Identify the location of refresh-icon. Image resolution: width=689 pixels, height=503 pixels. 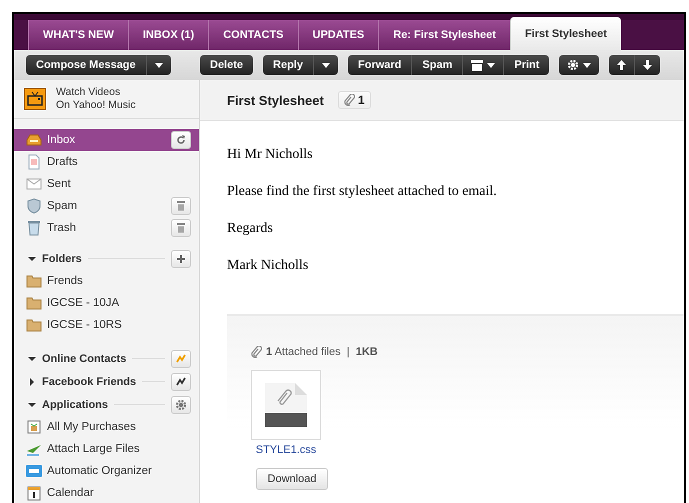
(181, 140).